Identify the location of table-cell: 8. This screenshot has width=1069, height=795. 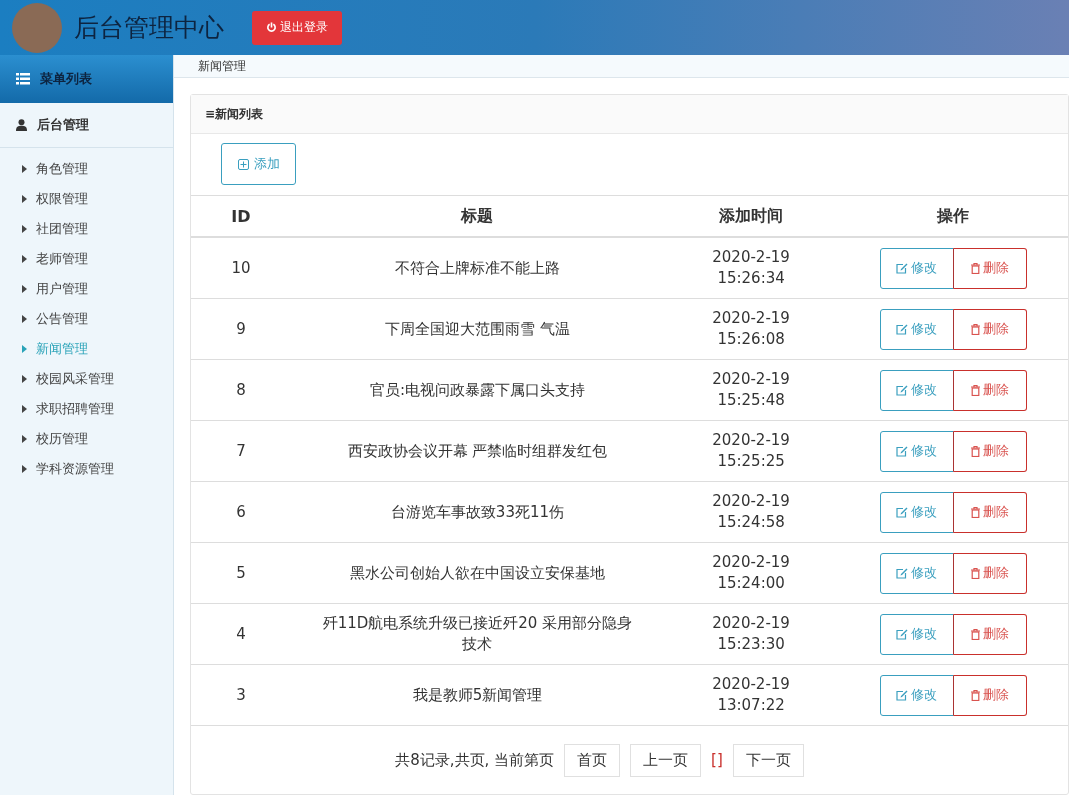
(241, 390).